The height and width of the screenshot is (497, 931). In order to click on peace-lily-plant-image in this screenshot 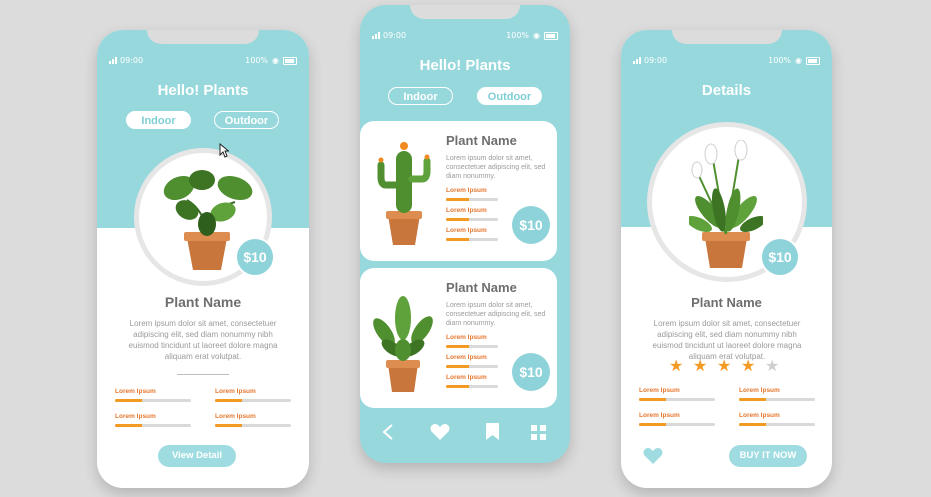, I will do `click(726, 204)`.